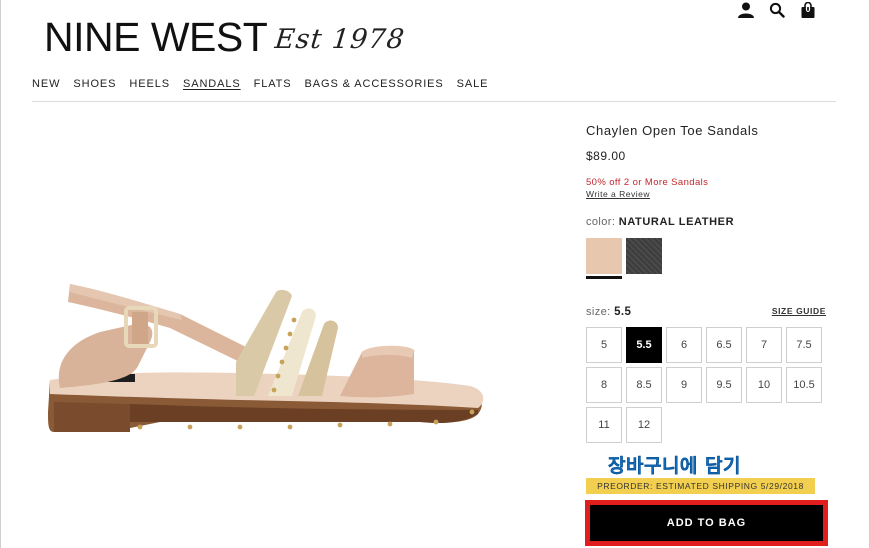 Image resolution: width=870 pixels, height=548 pixels. What do you see at coordinates (606, 156) in the screenshot?
I see `product-price: $89.00` at bounding box center [606, 156].